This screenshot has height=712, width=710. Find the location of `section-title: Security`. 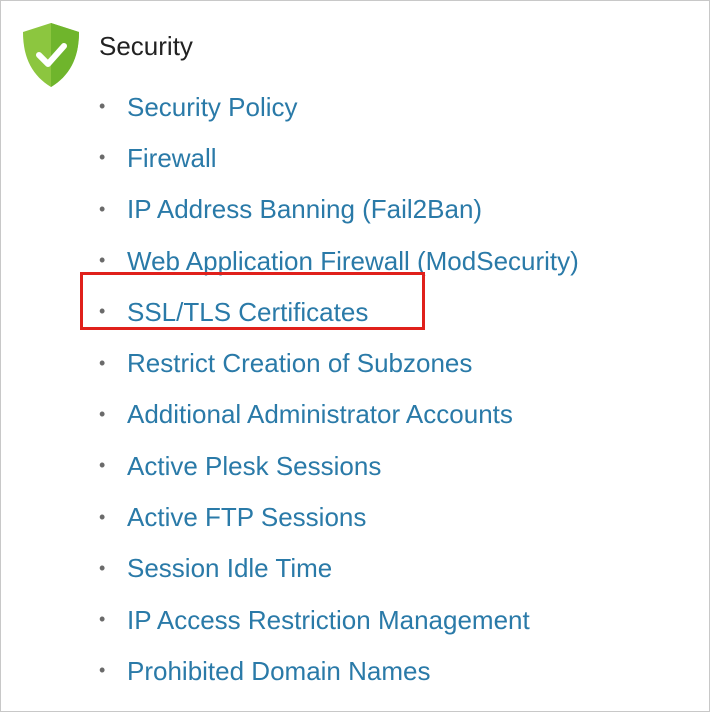

section-title: Security is located at coordinates (146, 46).